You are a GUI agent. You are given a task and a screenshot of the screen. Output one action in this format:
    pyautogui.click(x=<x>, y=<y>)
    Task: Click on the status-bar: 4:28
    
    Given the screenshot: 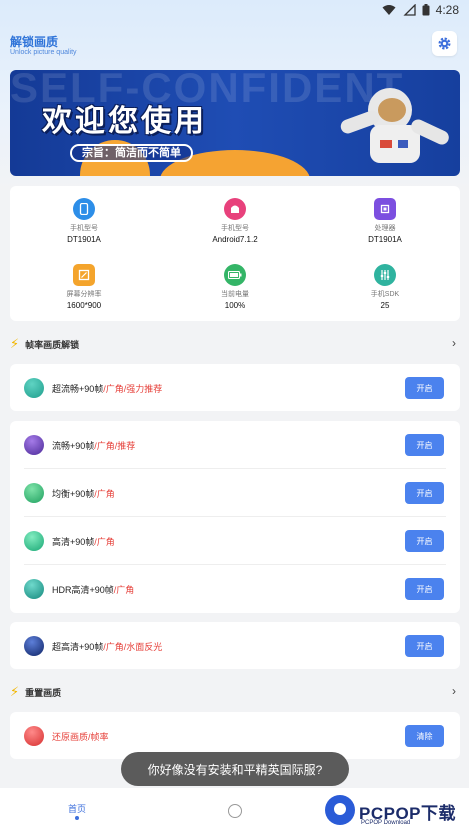 What is the action you would take?
    pyautogui.click(x=234, y=10)
    